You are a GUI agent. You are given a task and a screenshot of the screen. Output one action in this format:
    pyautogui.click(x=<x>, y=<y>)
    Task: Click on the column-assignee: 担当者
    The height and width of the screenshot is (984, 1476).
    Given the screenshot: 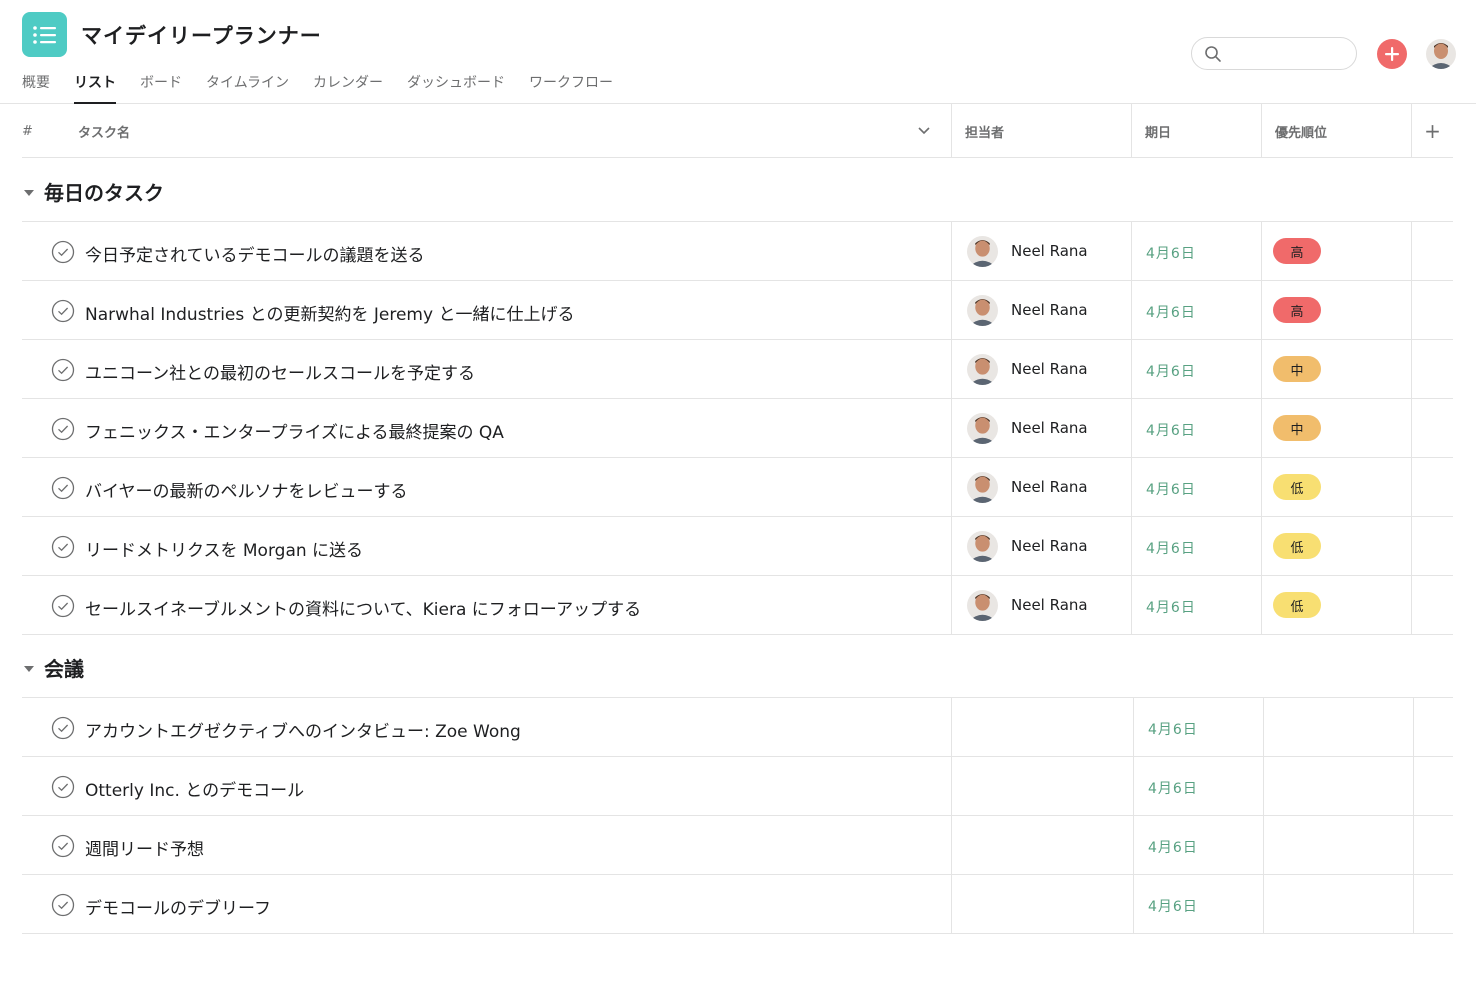 What is the action you would take?
    pyautogui.click(x=1041, y=131)
    